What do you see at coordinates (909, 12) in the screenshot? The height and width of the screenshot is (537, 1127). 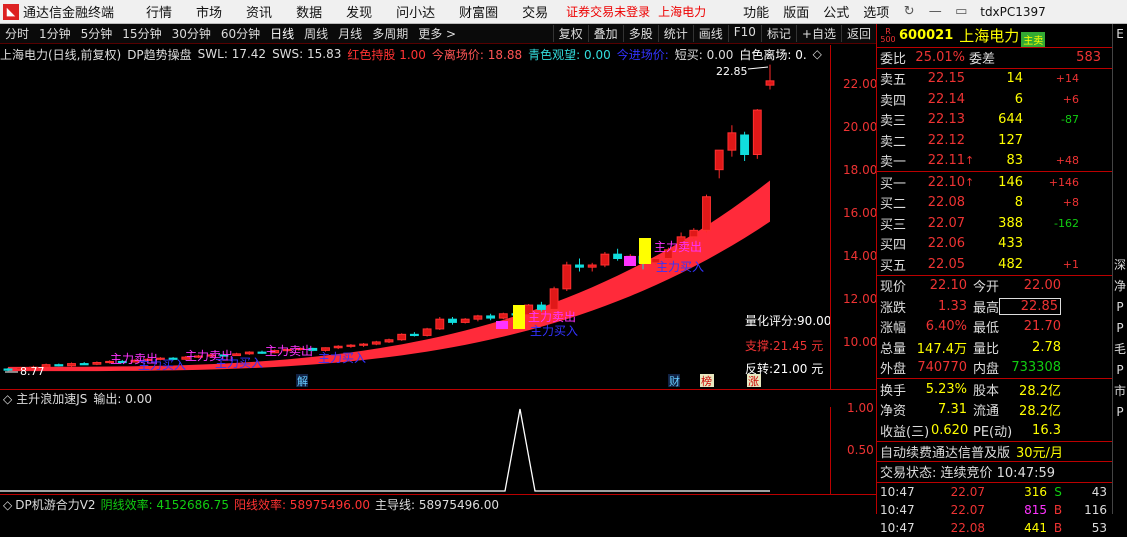 I see `refresh-icon: ↻` at bounding box center [909, 12].